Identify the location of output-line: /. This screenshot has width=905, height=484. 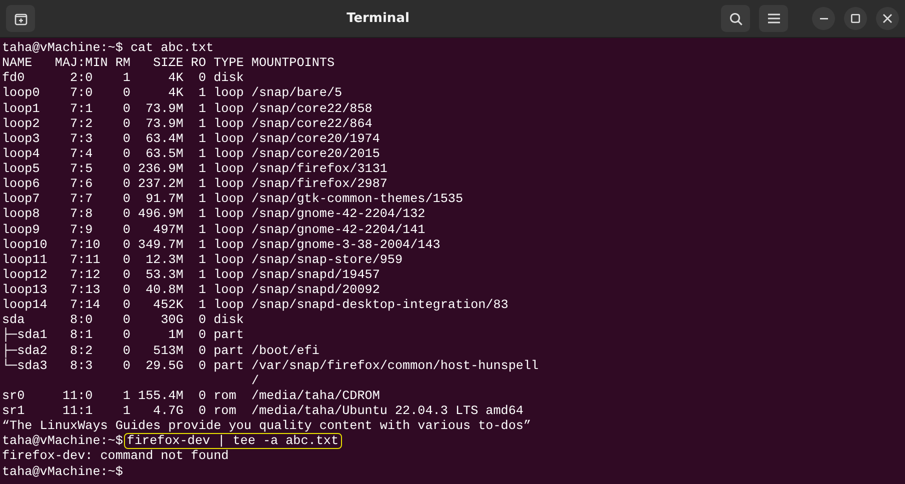
(254, 381).